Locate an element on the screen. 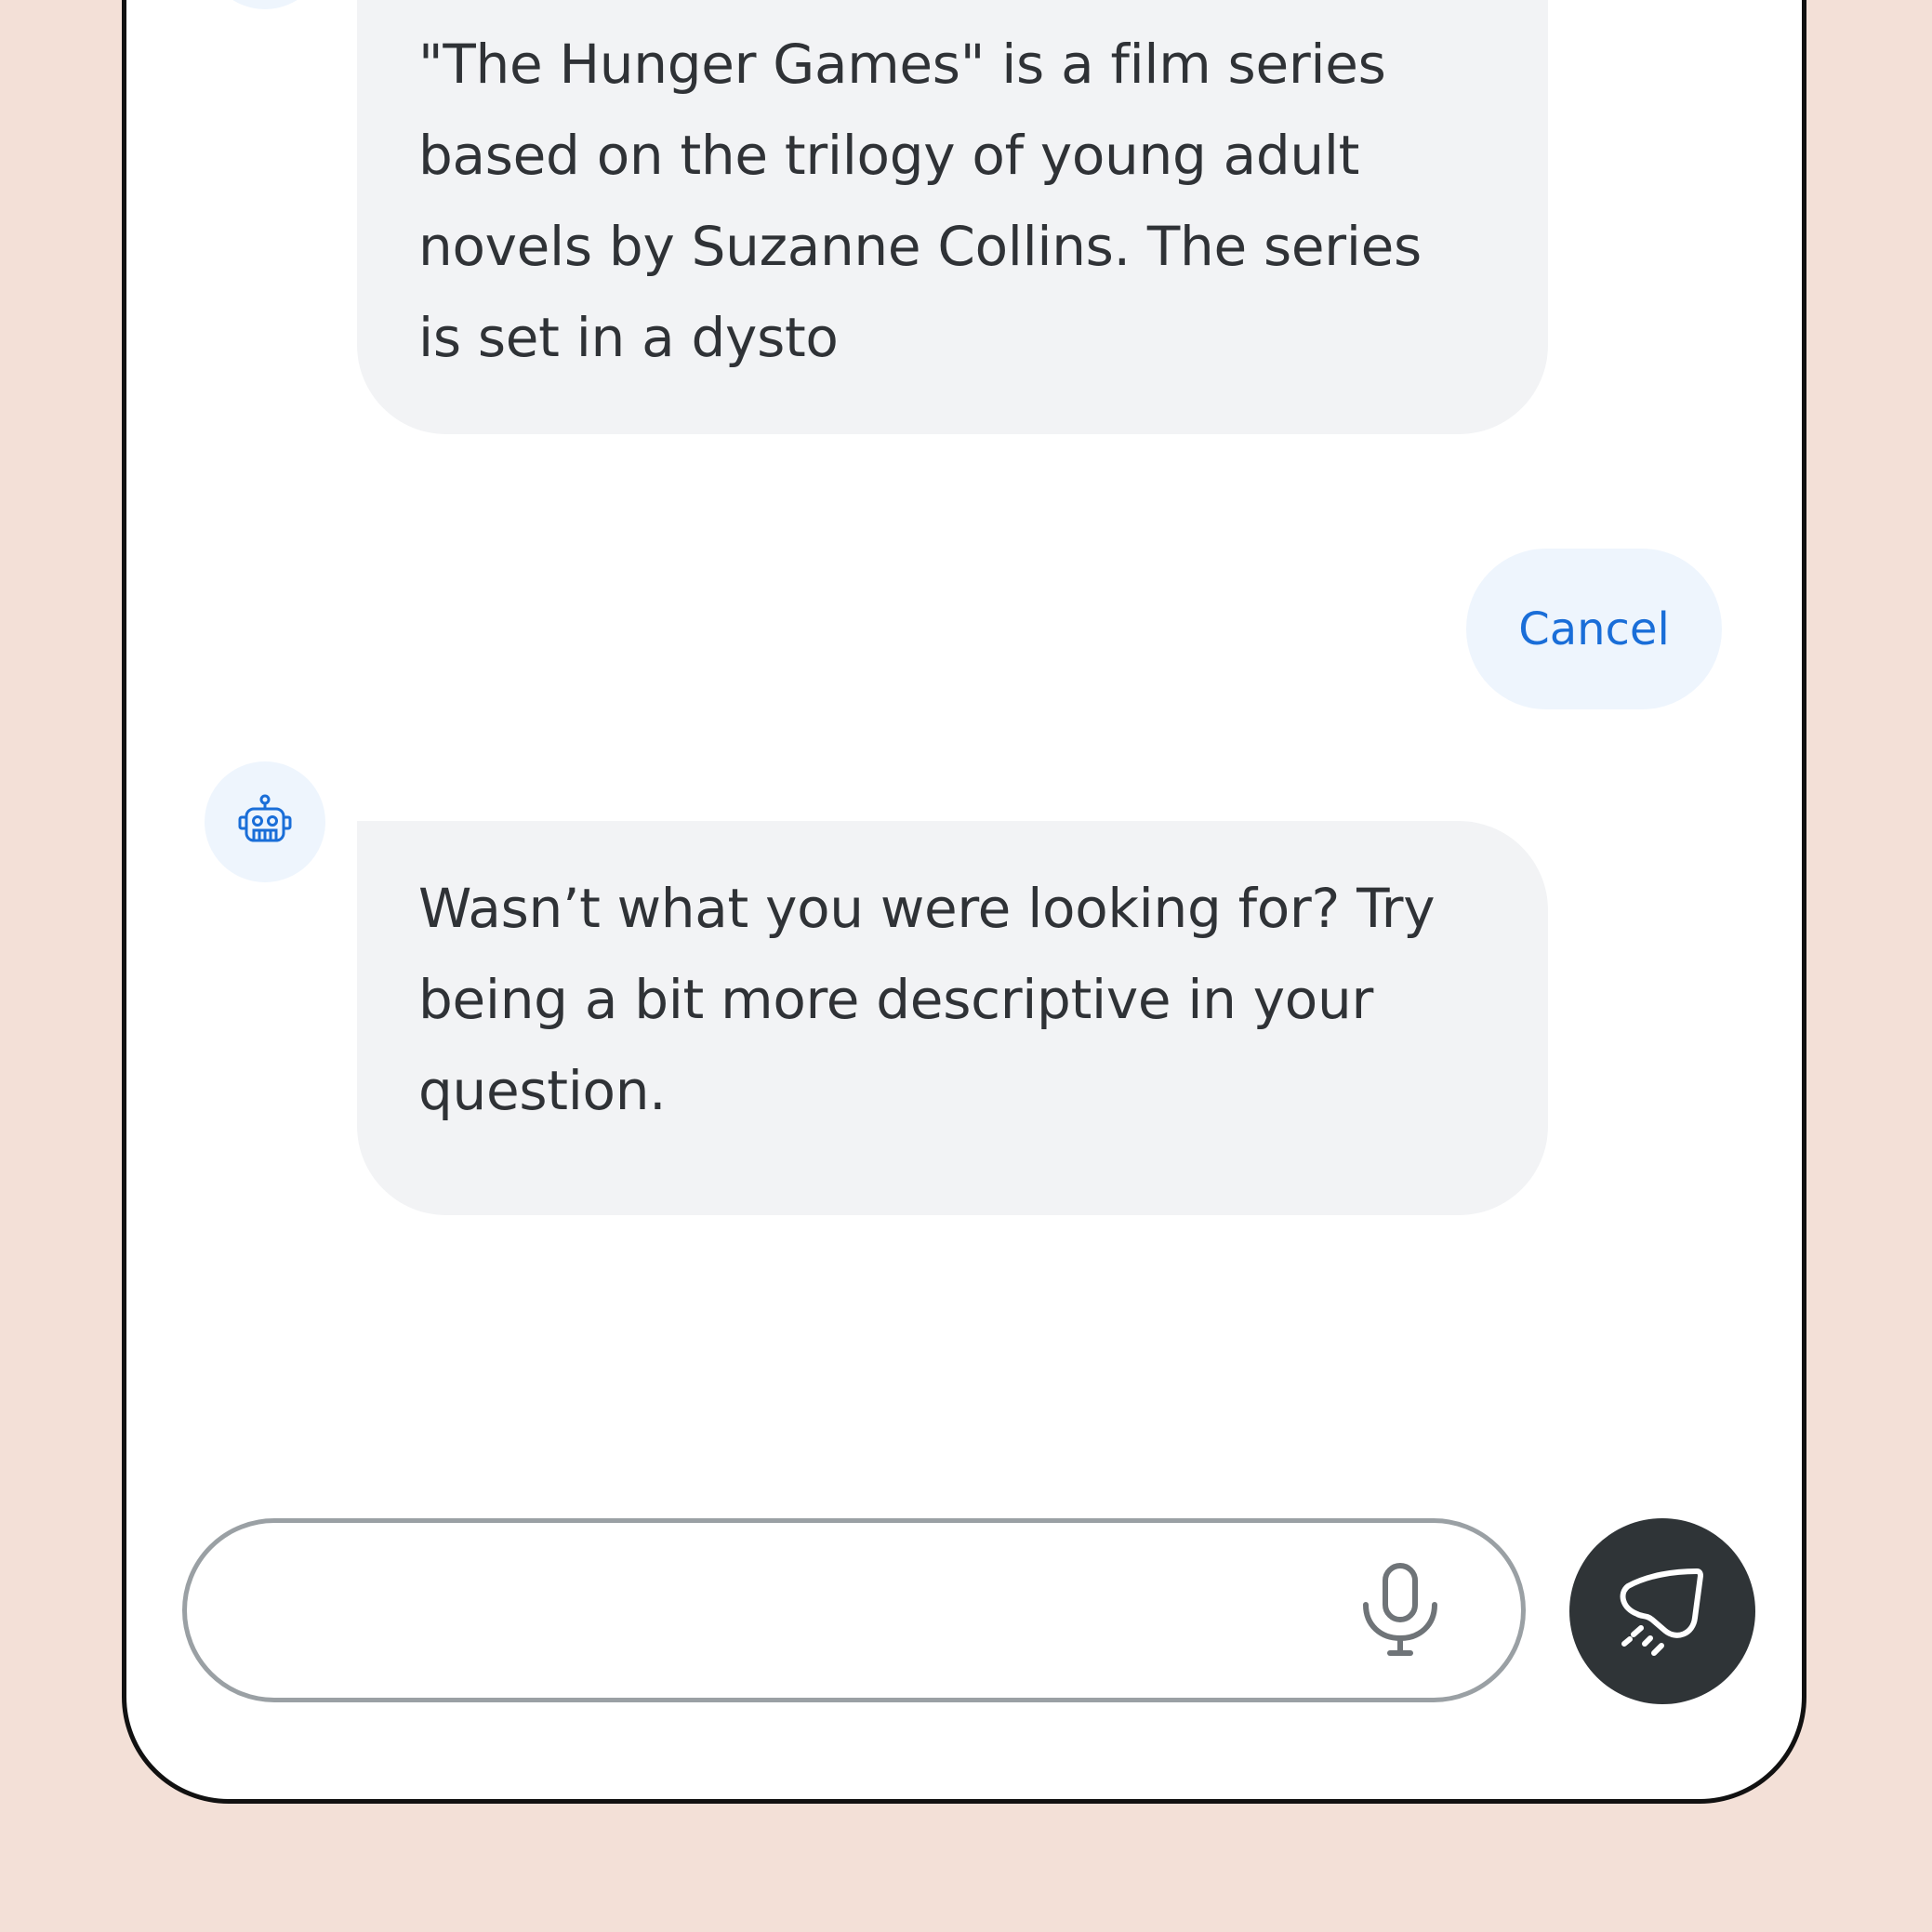 Image resolution: width=1932 pixels, height=1932 pixels. message-input-container is located at coordinates (854, 1610).